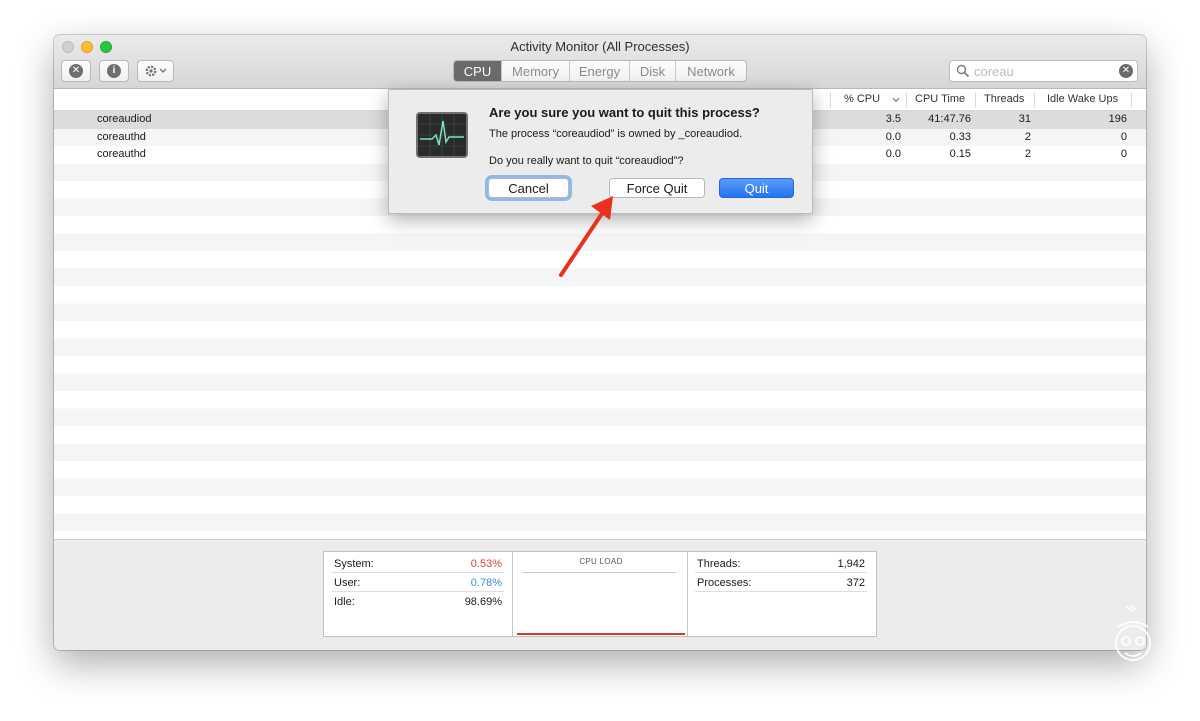 The height and width of the screenshot is (721, 1200). Describe the element at coordinates (344, 602) in the screenshot. I see `stat-label: Idle:` at that location.